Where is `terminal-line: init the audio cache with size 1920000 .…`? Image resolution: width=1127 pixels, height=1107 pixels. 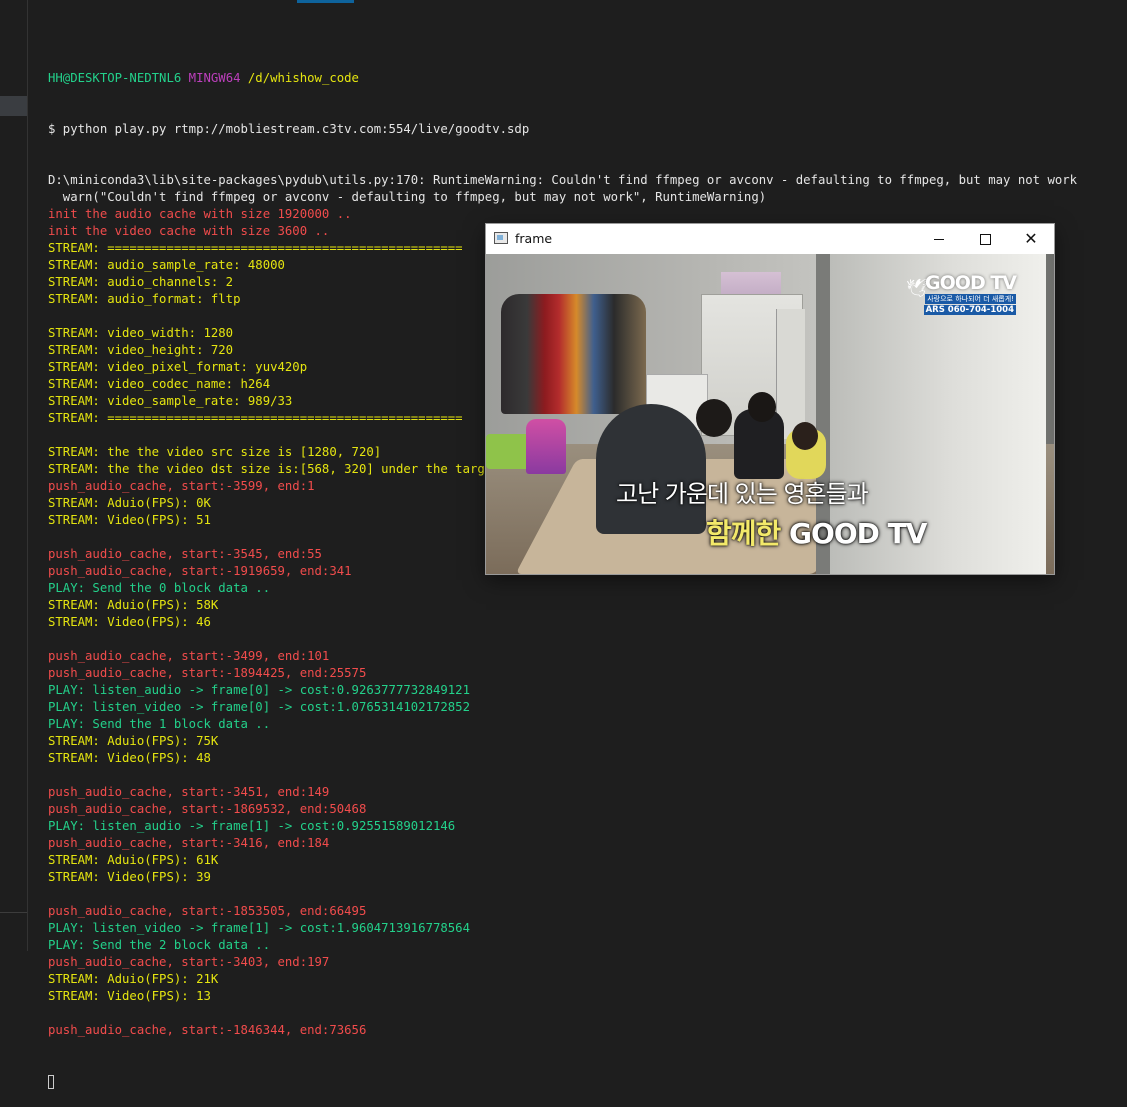 terminal-line: init the audio cache with size 1920000 .… is located at coordinates (200, 214).